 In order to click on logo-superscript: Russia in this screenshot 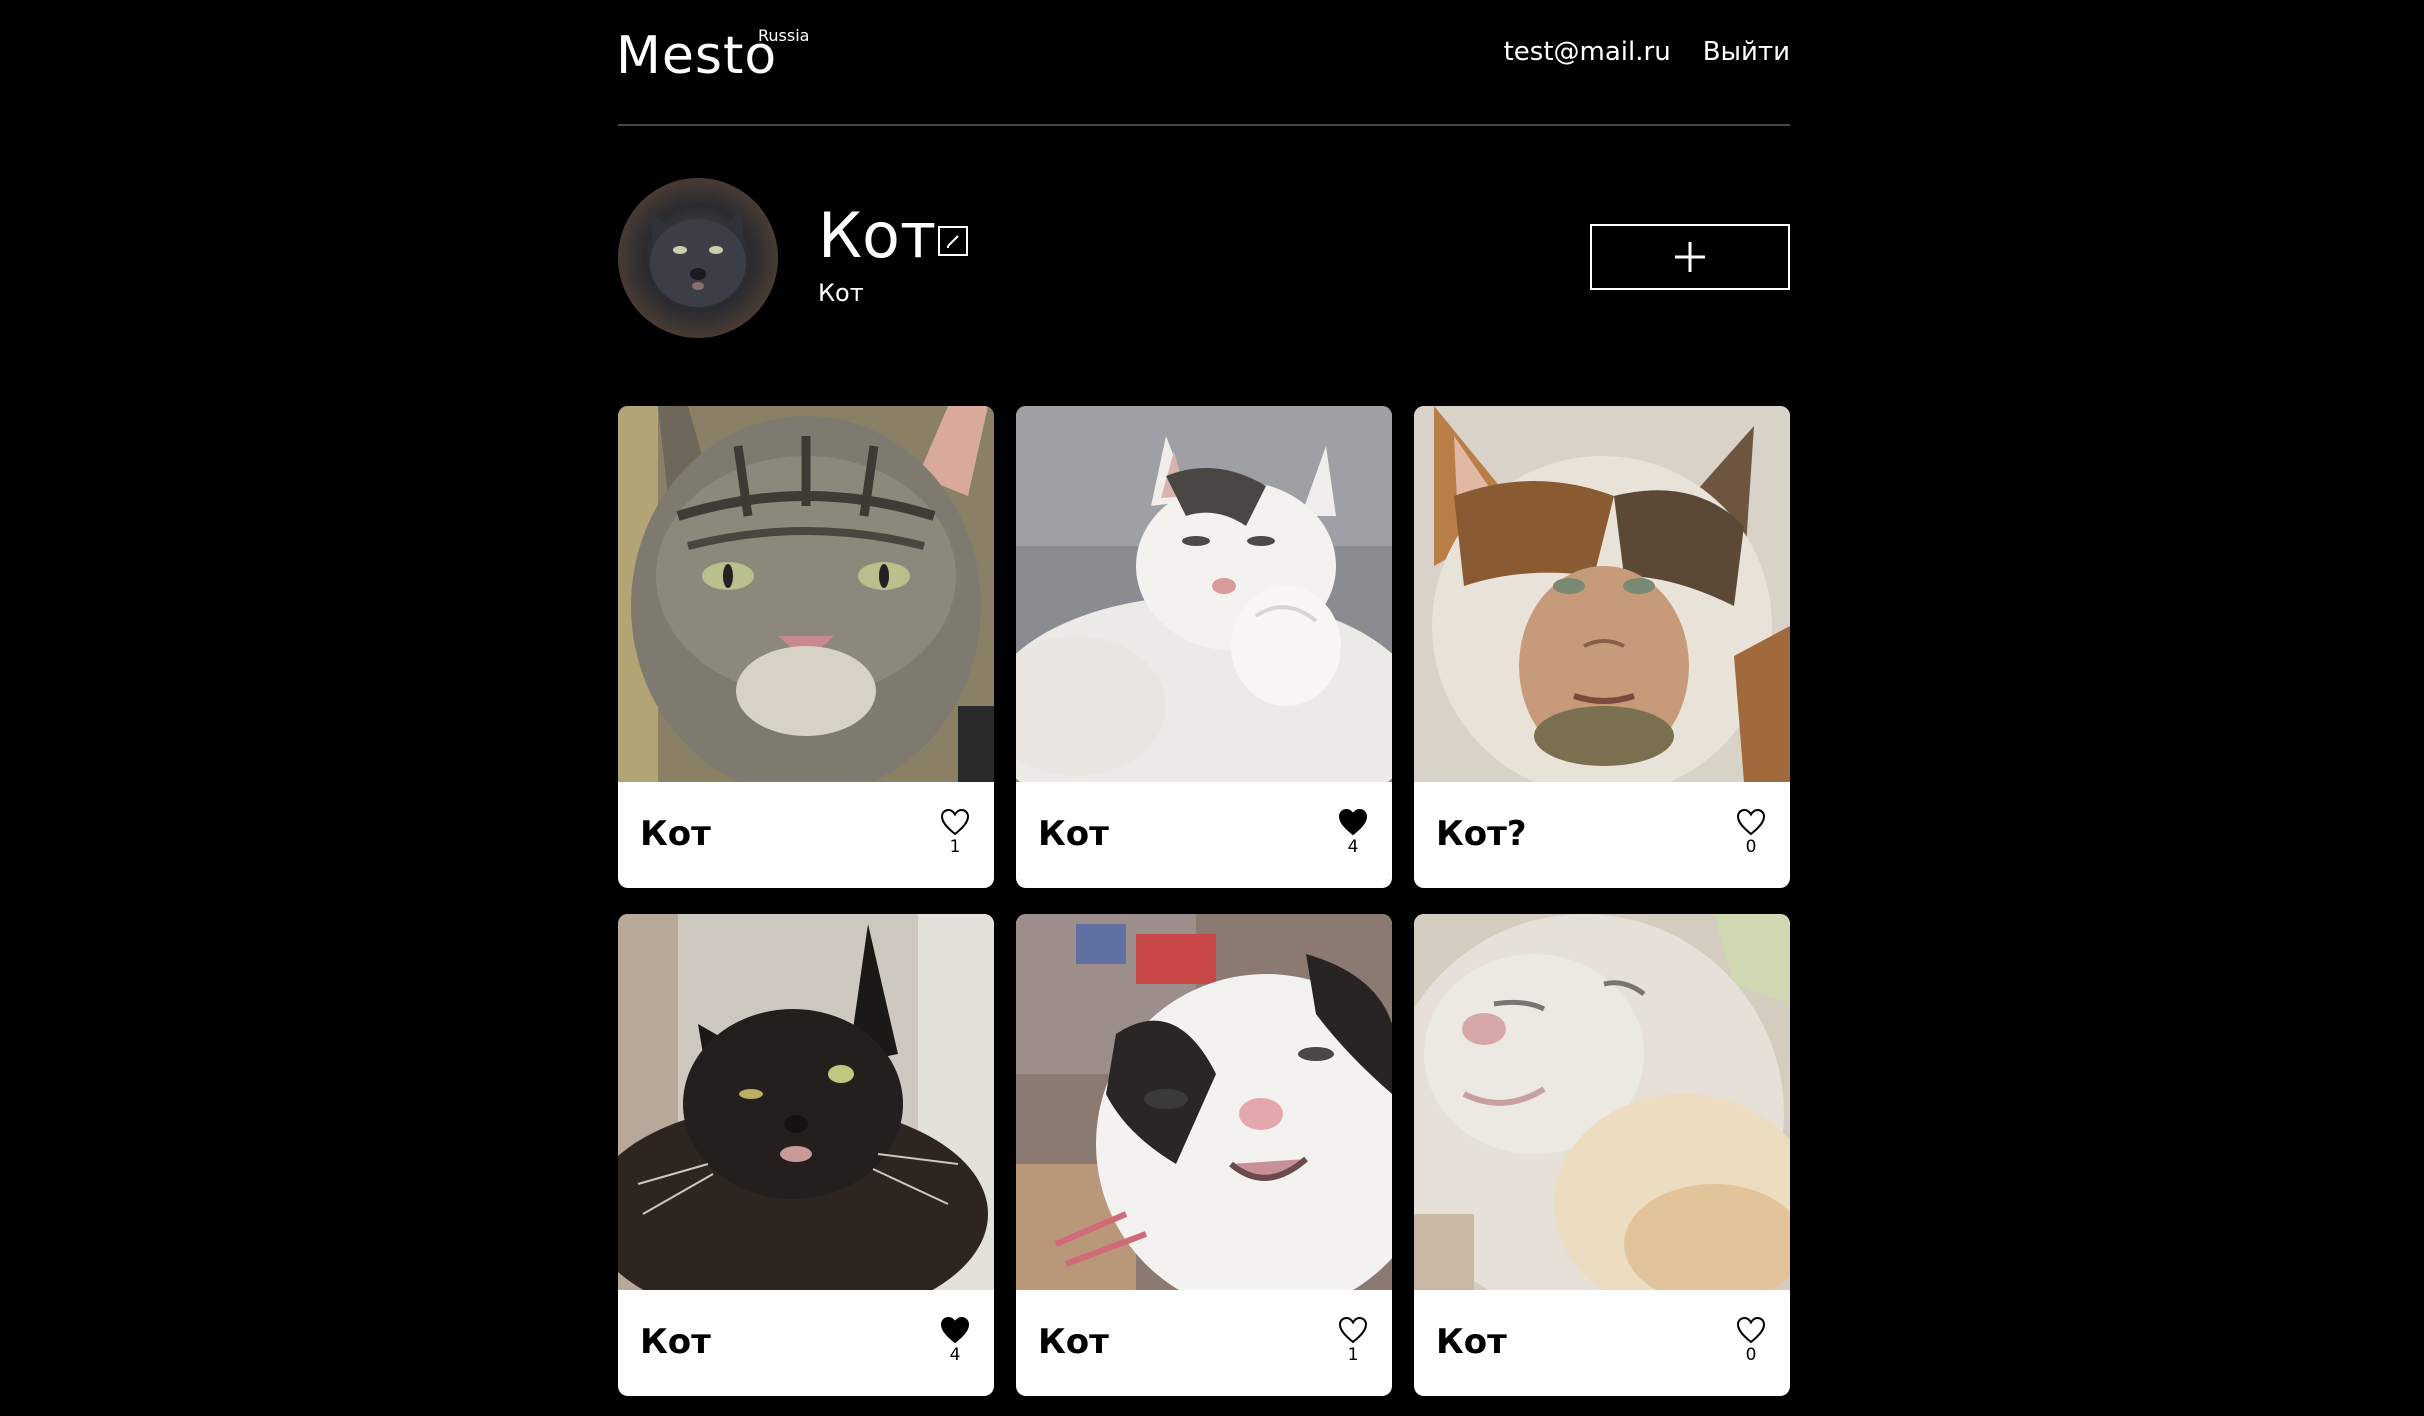, I will do `click(784, 35)`.